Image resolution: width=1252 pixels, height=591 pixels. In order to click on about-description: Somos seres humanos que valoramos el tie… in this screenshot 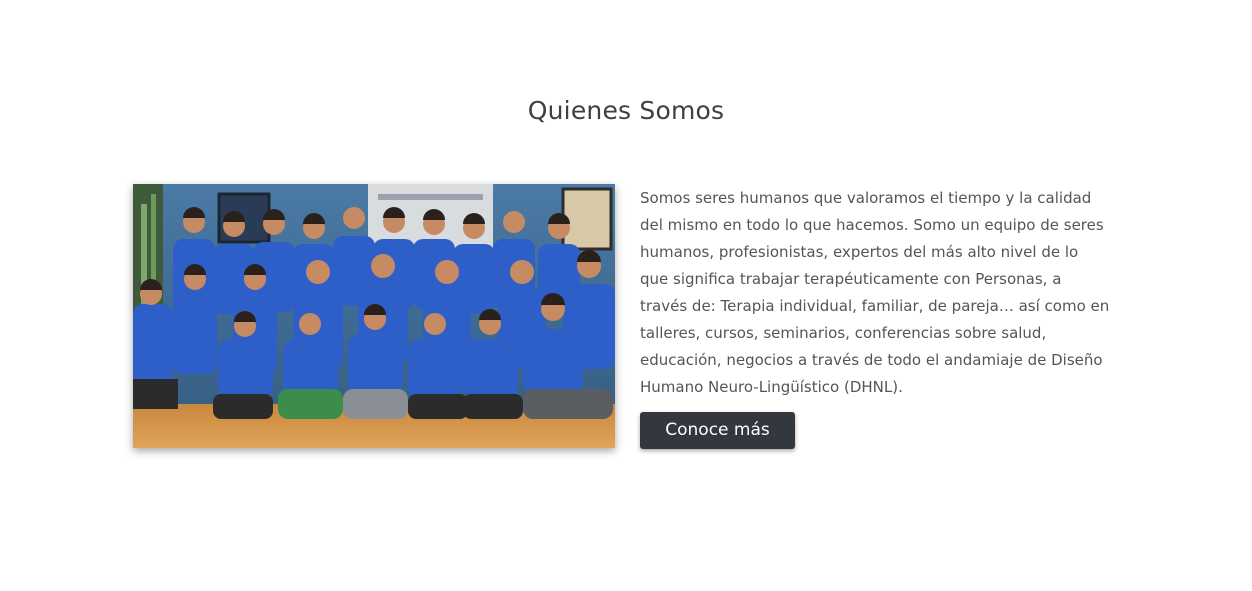, I will do `click(875, 292)`.